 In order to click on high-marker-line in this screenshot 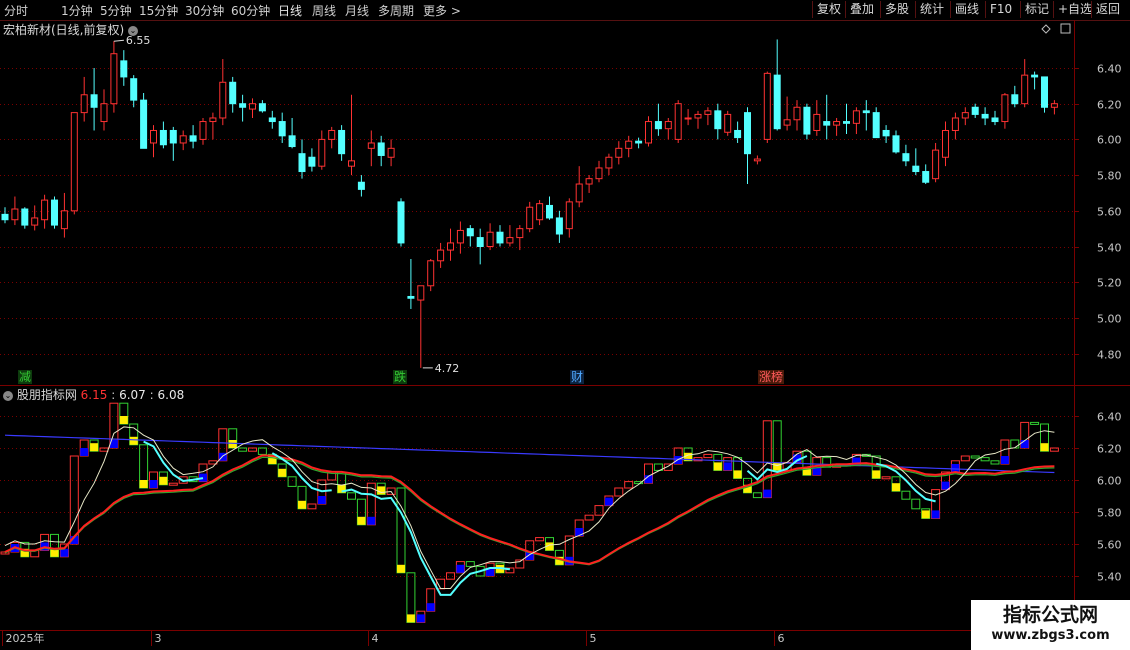, I will do `click(118, 40)`.